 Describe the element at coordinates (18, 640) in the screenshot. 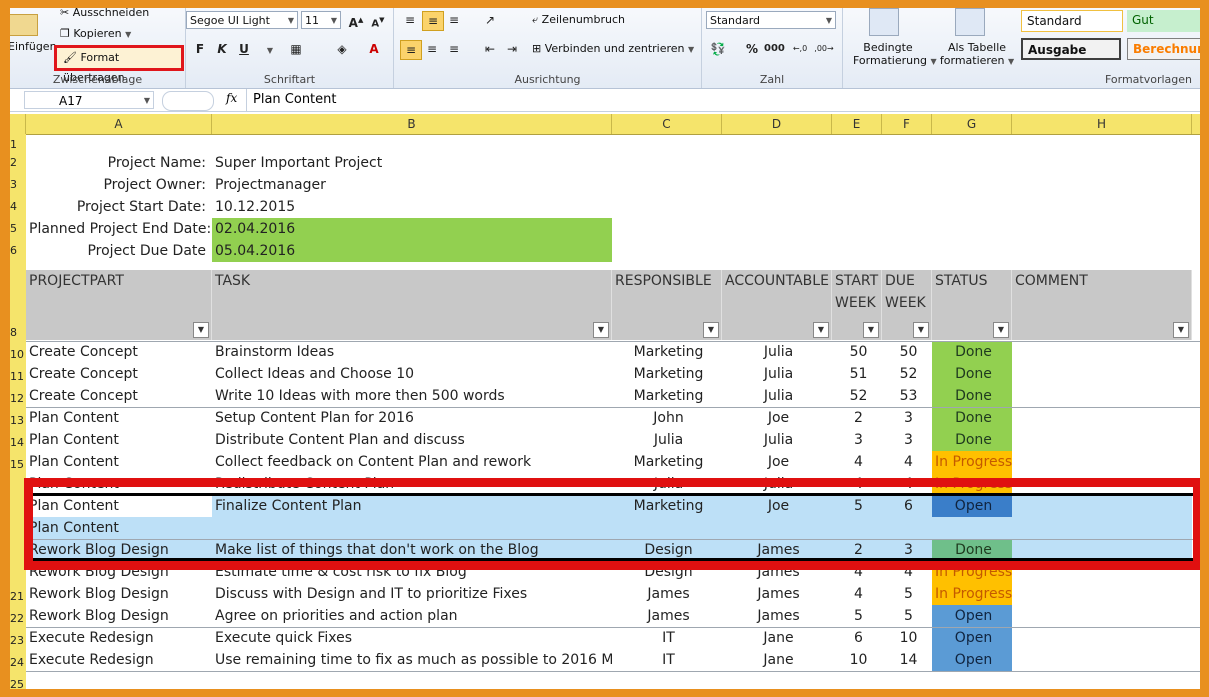

I see `row-header: 23` at that location.